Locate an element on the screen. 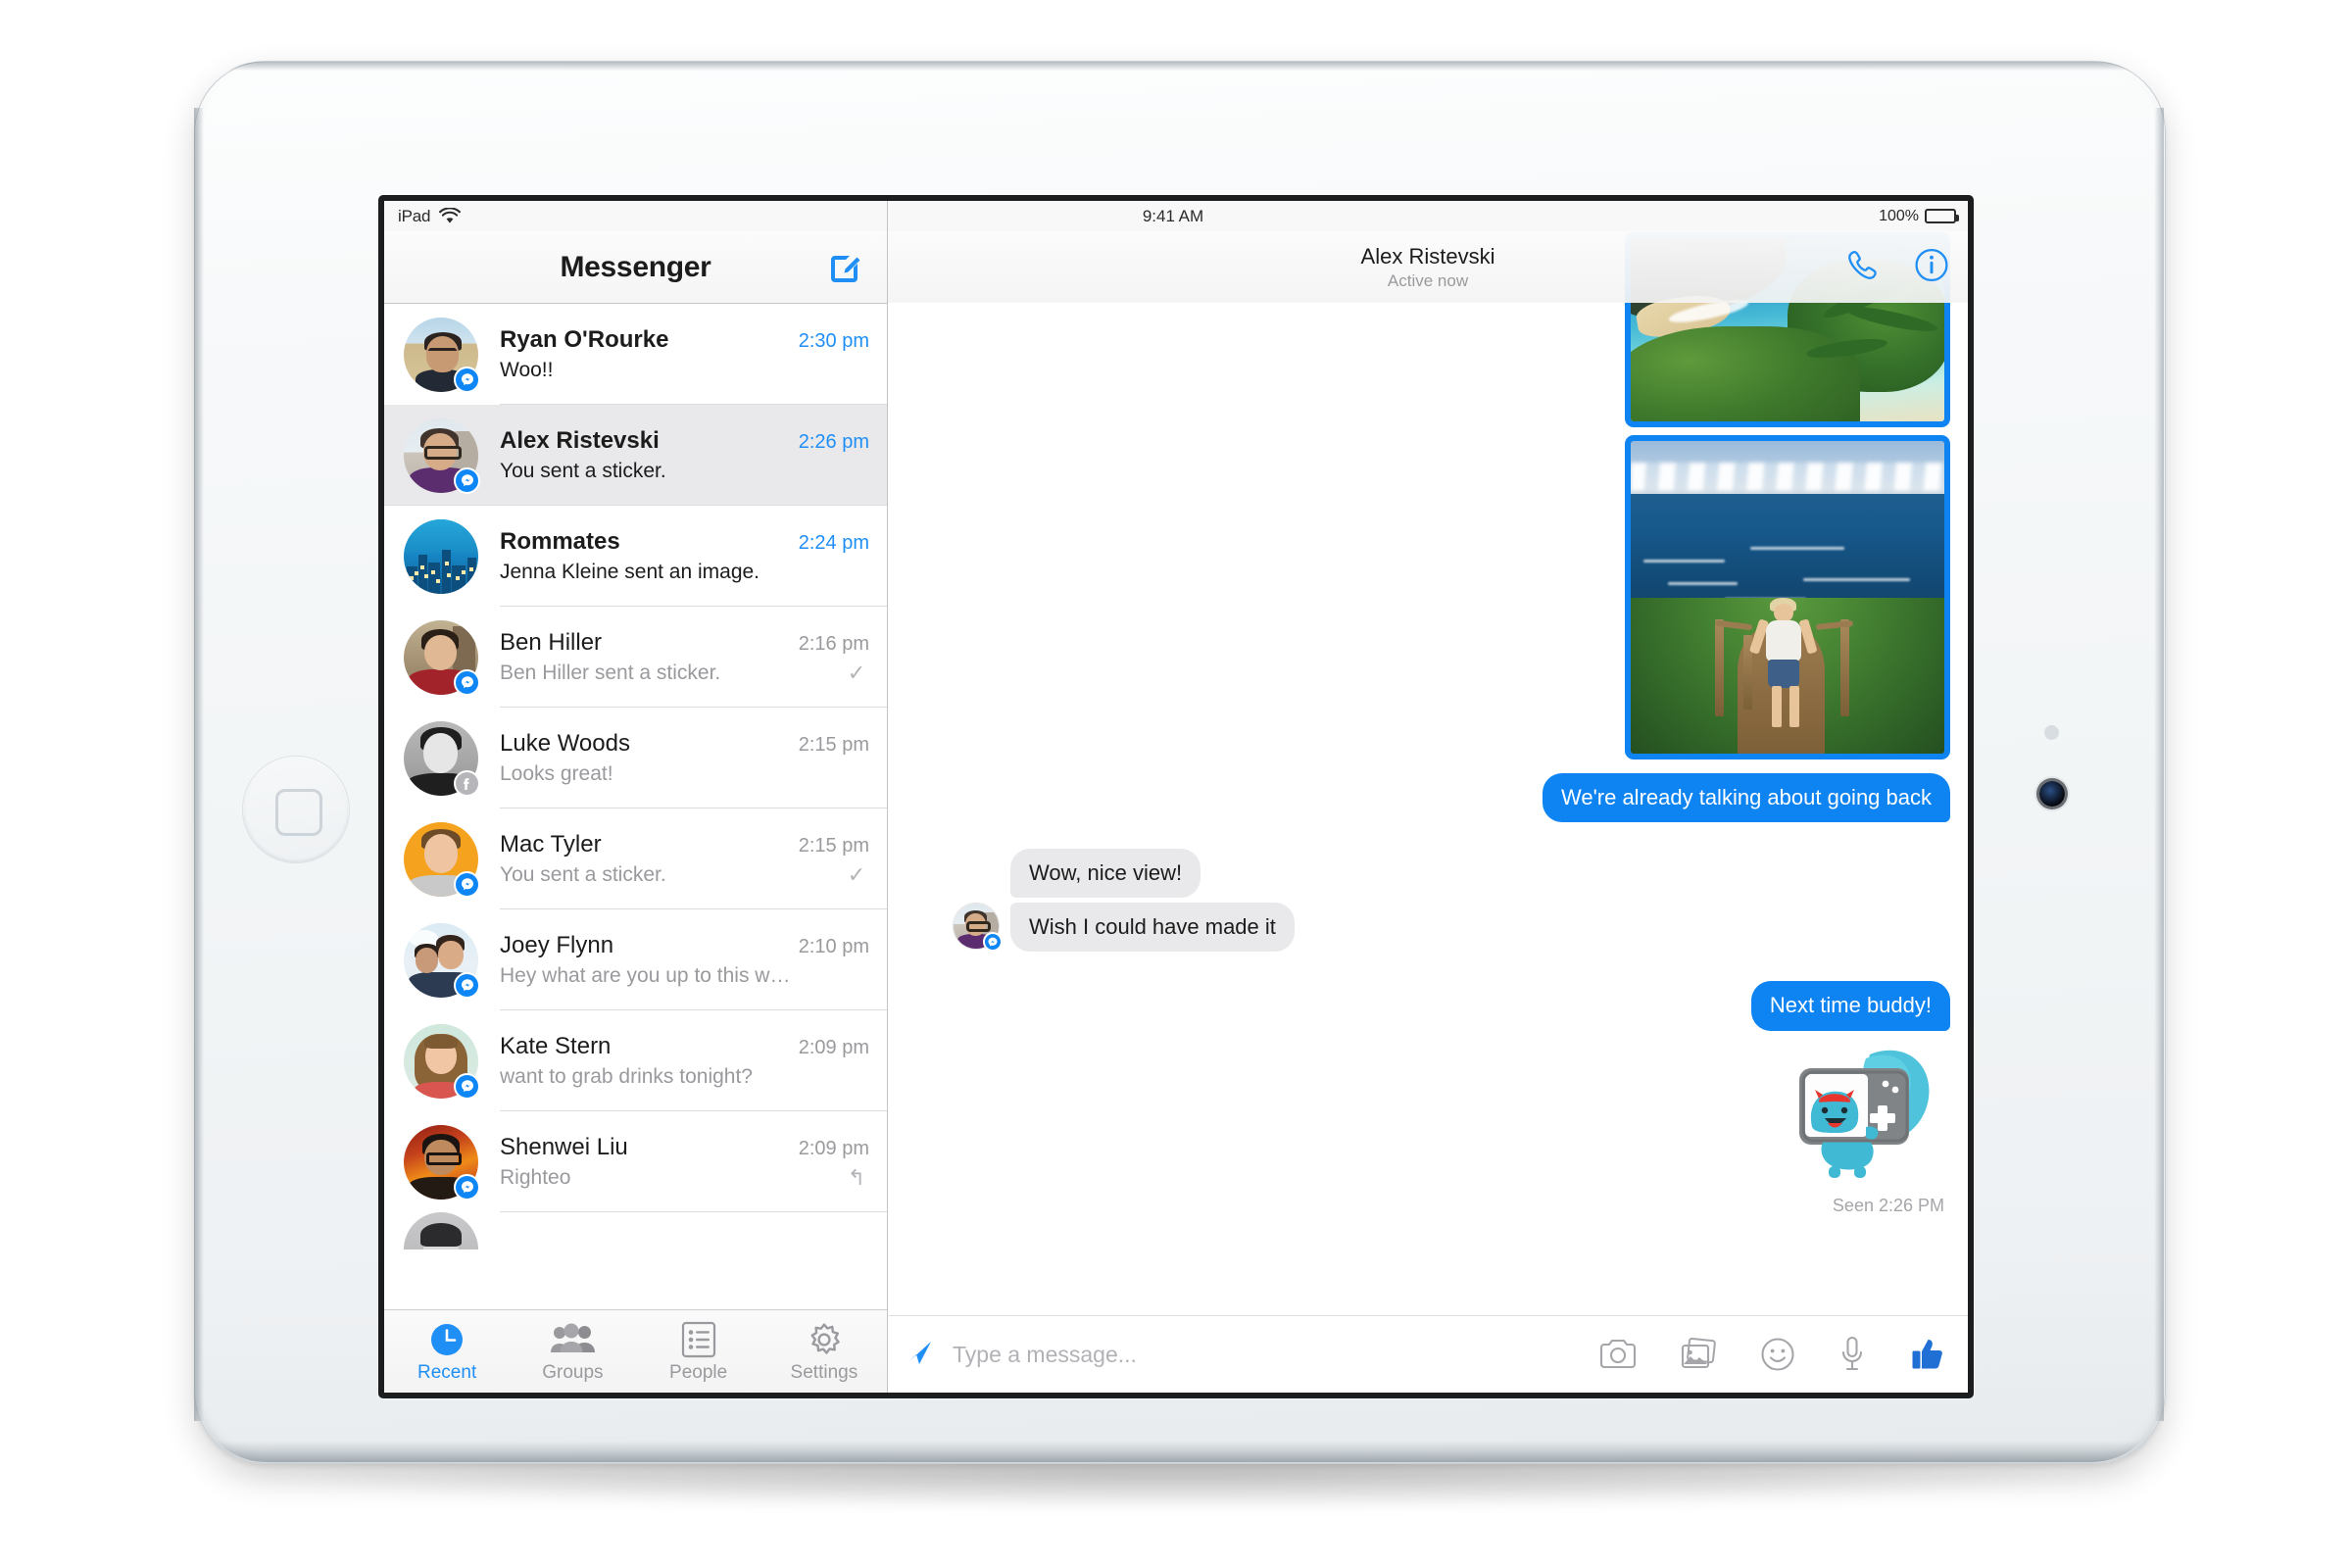 The width and height of the screenshot is (2352, 1568). conversation-time: 2:16 pm is located at coordinates (833, 644).